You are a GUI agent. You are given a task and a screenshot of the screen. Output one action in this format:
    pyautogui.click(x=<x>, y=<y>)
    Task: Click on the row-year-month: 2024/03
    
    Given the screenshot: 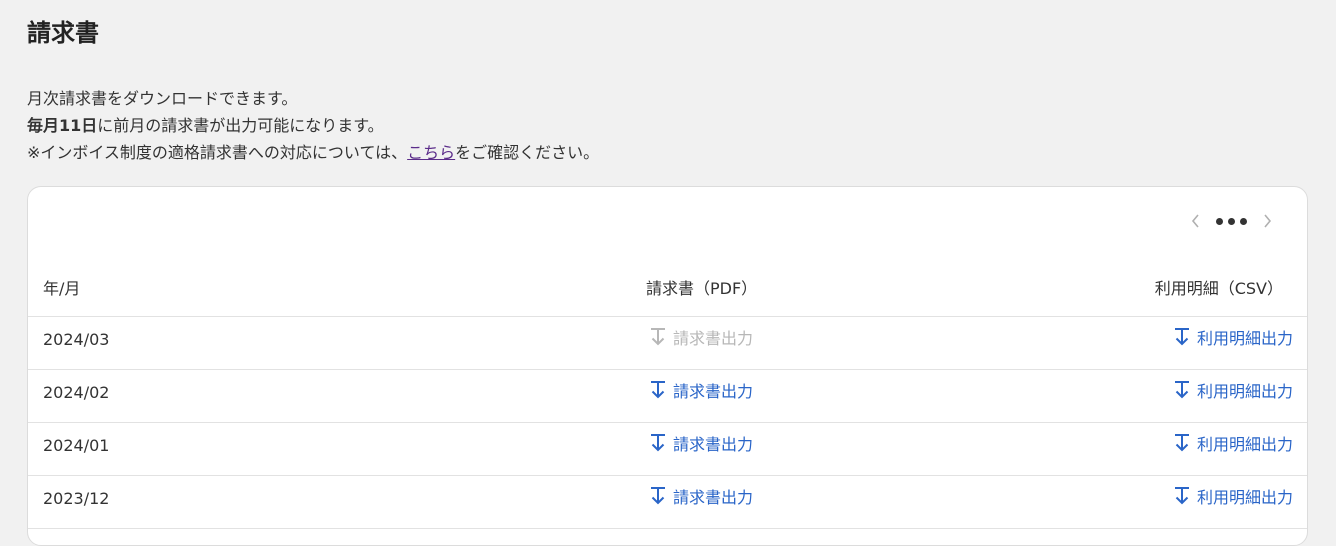 What is the action you would take?
    pyautogui.click(x=76, y=339)
    